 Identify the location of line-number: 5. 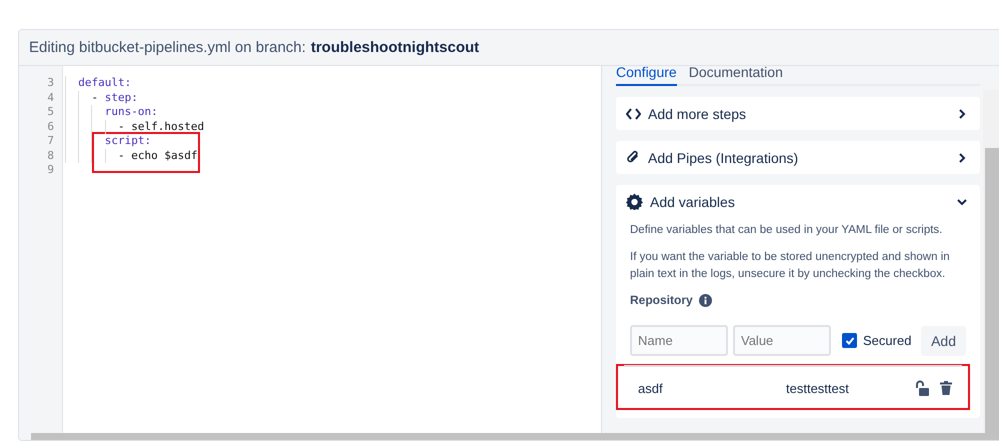
(50, 112).